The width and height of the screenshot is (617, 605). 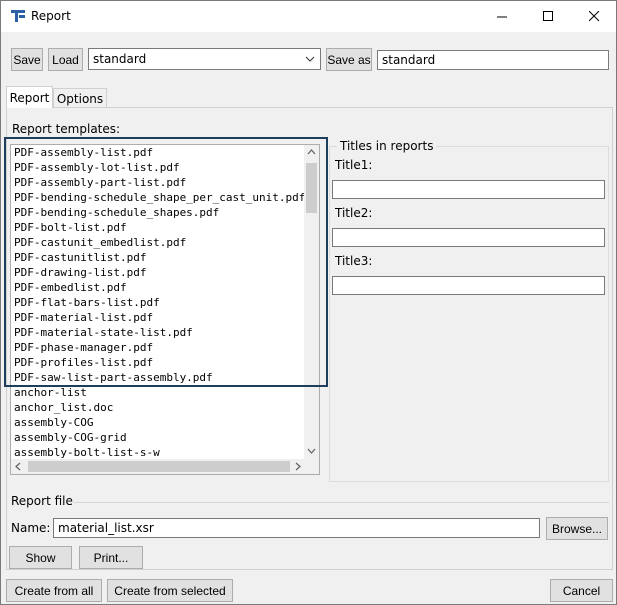 What do you see at coordinates (158, 392) in the screenshot?
I see `list-item: anchor-list` at bounding box center [158, 392].